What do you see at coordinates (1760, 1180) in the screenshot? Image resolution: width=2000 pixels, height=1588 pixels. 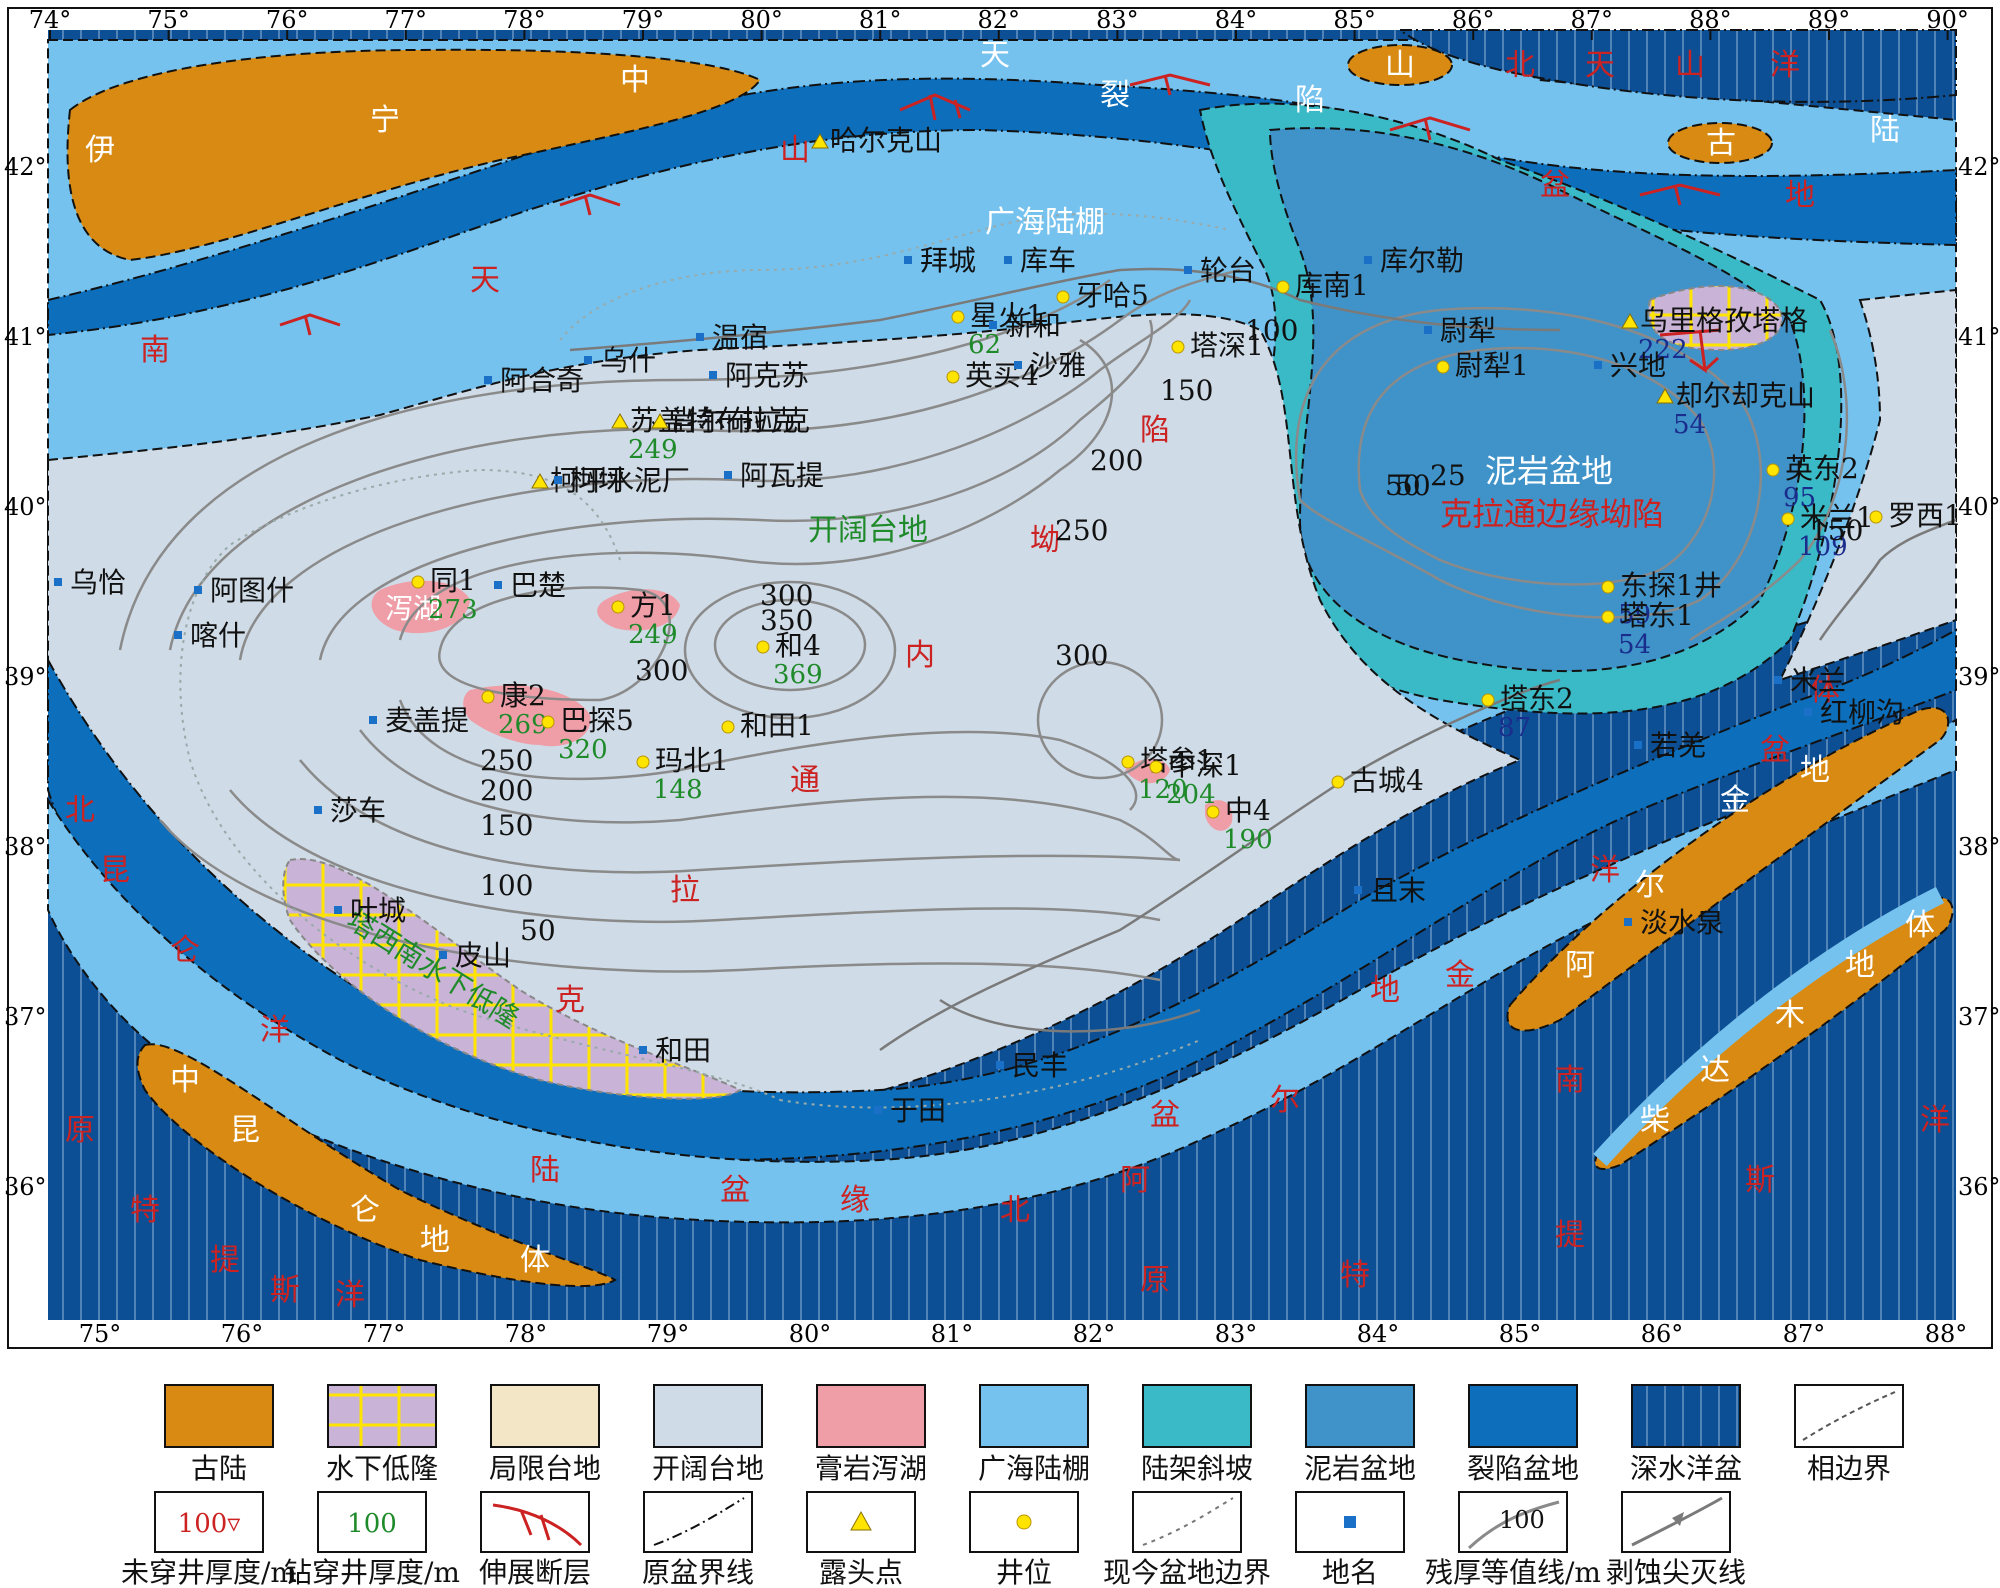 I see `si-2: 斯` at bounding box center [1760, 1180].